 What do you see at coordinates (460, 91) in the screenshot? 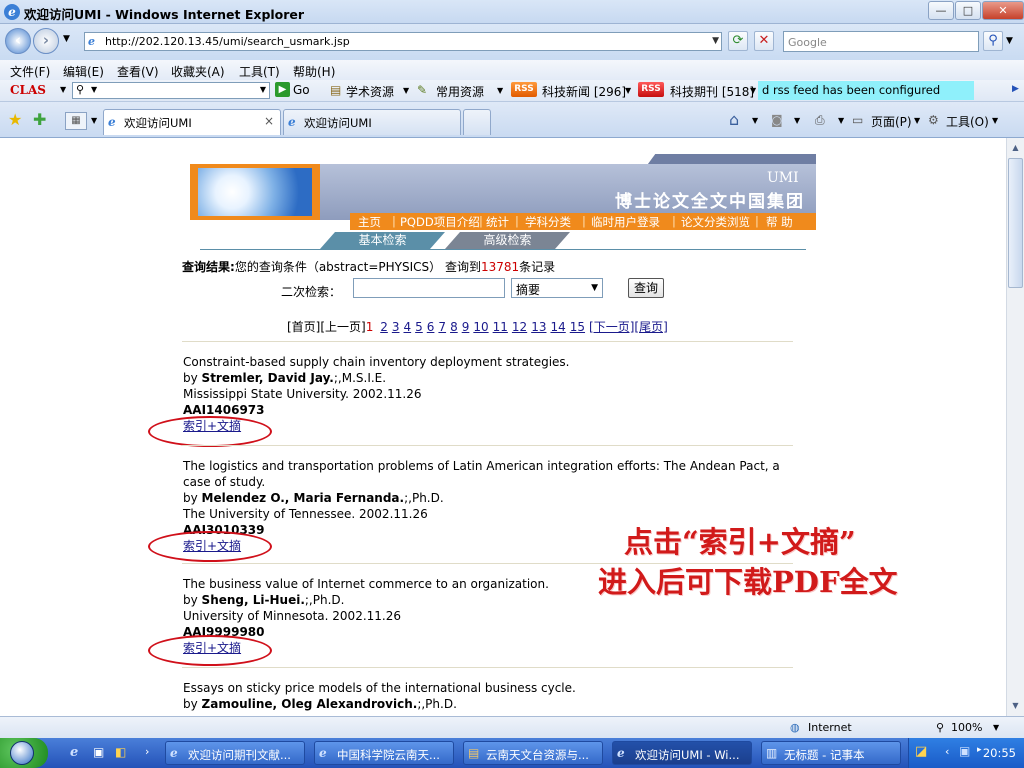
I see `common-resources-menu: 常用资源` at bounding box center [460, 91].